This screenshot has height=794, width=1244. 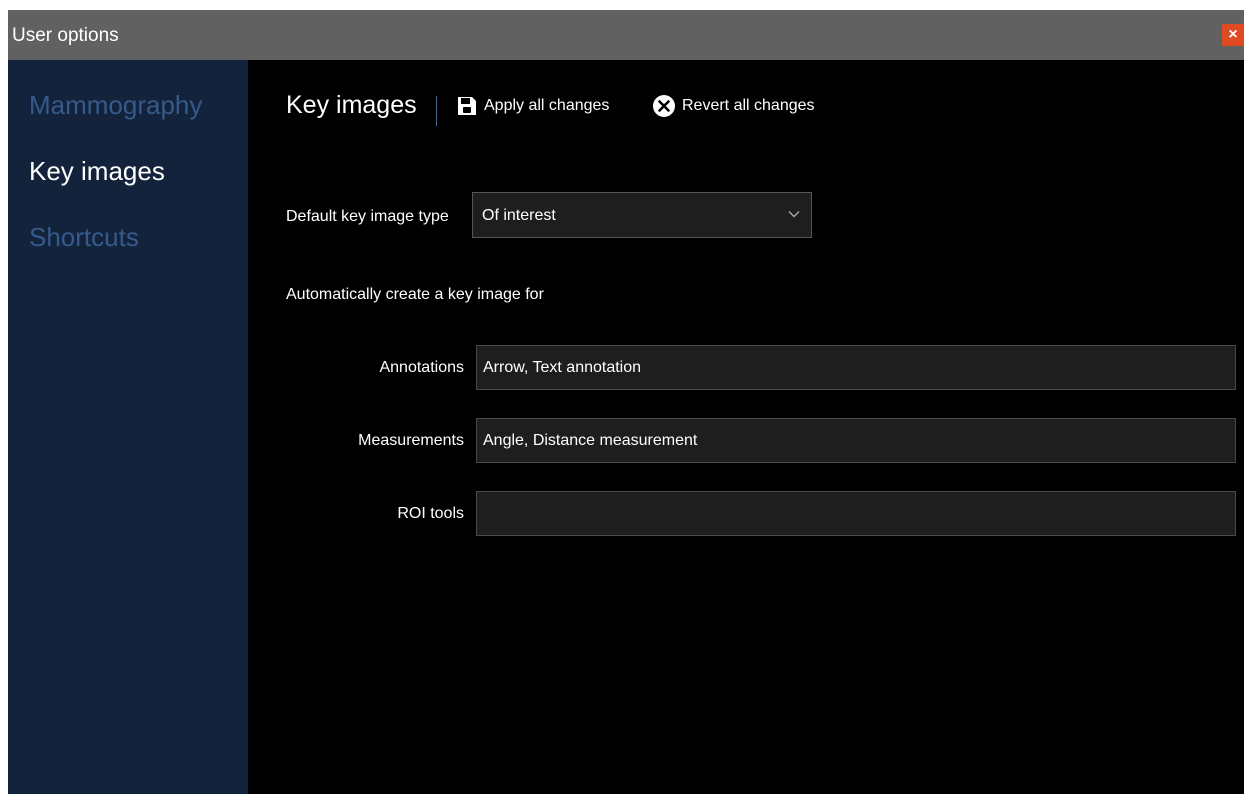 What do you see at coordinates (547, 105) in the screenshot?
I see `apply-all-changes-label: Apply all changes` at bounding box center [547, 105].